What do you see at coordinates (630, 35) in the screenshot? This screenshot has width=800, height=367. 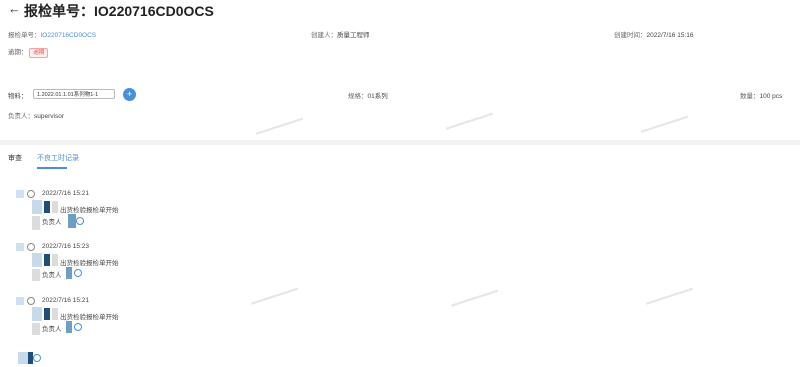 I see `created-time-label: 创建时间：` at bounding box center [630, 35].